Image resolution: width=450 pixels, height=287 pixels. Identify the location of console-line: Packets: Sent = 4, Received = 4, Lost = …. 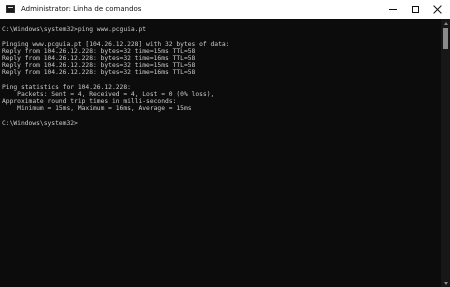
(108, 94).